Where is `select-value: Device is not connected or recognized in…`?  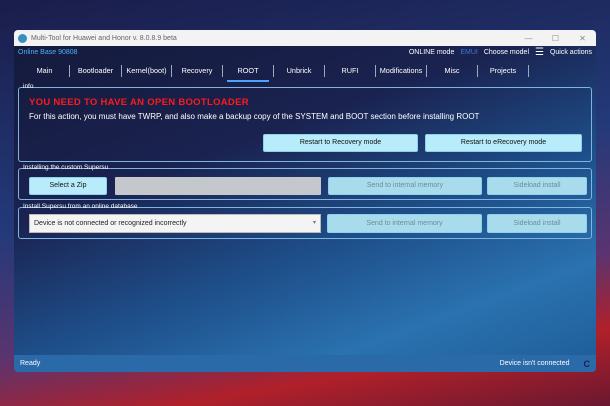
select-value: Device is not connected or recognized in… is located at coordinates (110, 223).